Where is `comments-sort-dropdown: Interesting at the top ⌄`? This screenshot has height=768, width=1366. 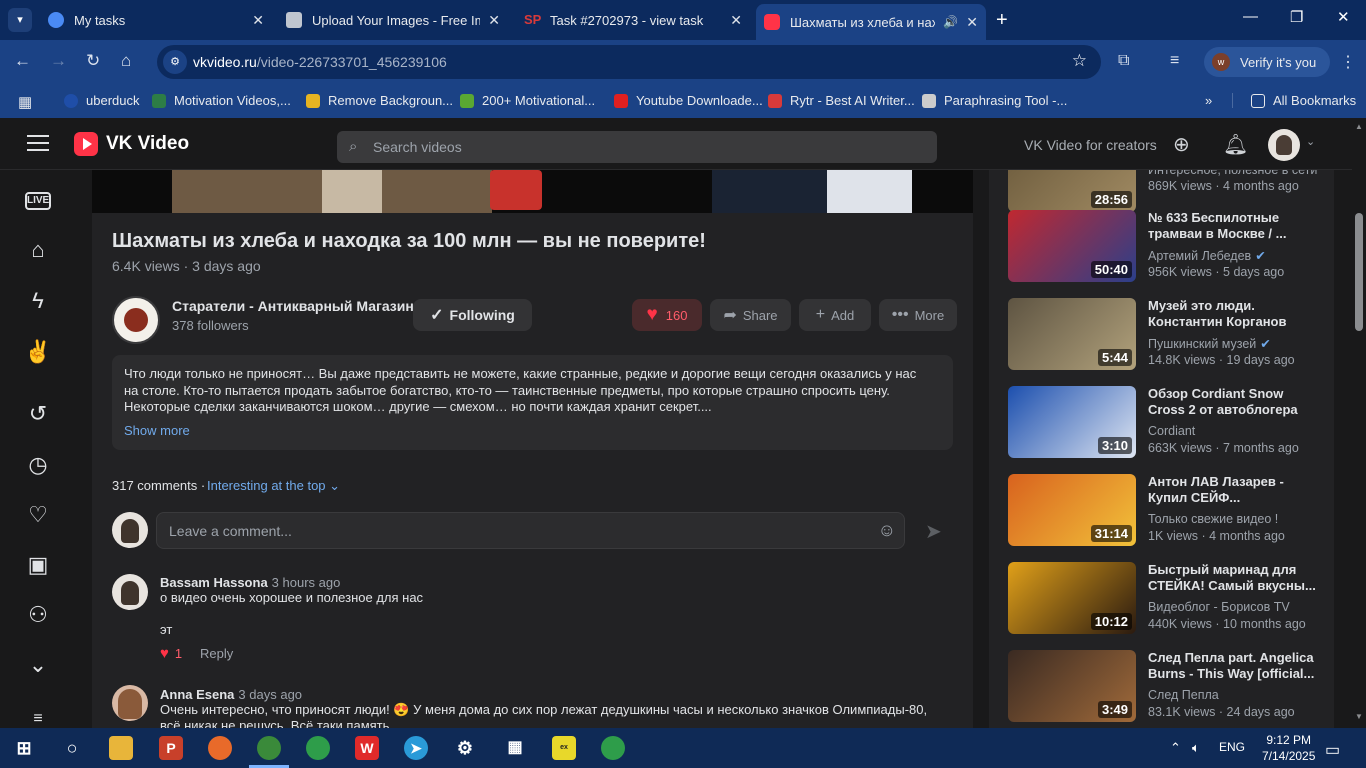
comments-sort-dropdown: Interesting at the top ⌄ is located at coordinates (273, 486).